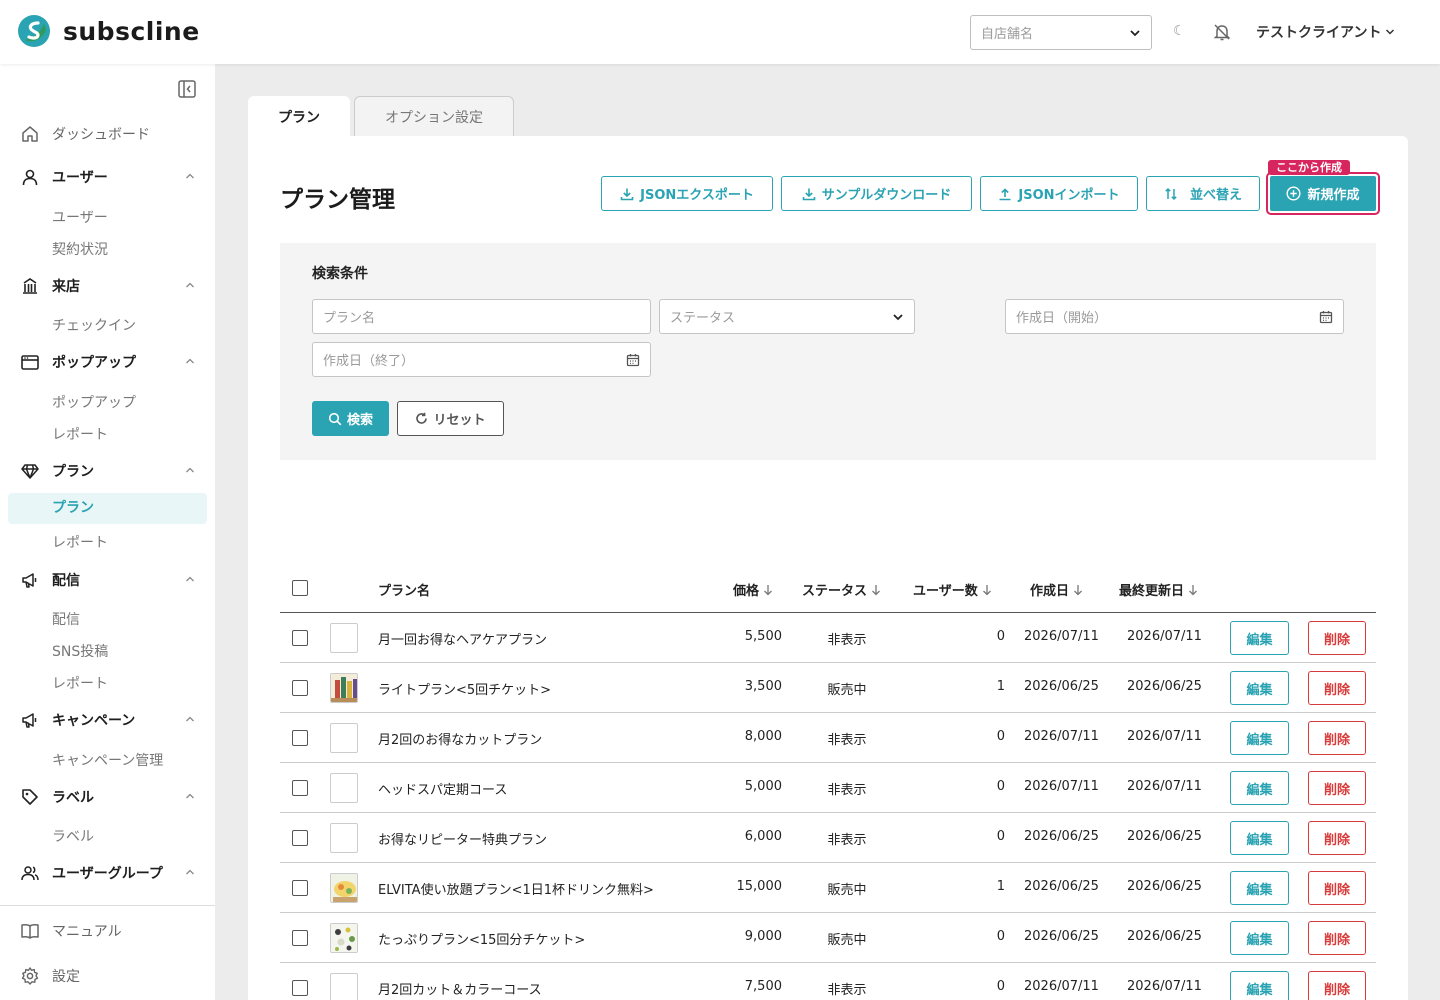 The image size is (1440, 1000). Describe the element at coordinates (107, 177) in the screenshot. I see `sidebar-group-users: ユーザー` at that location.